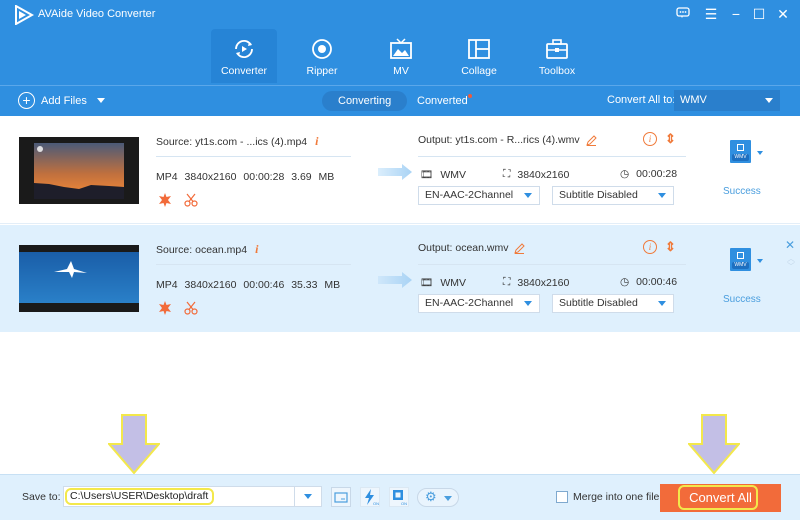 The width and height of the screenshot is (800, 520). What do you see at coordinates (307, 496) in the screenshot?
I see `save-path-dropdown` at bounding box center [307, 496].